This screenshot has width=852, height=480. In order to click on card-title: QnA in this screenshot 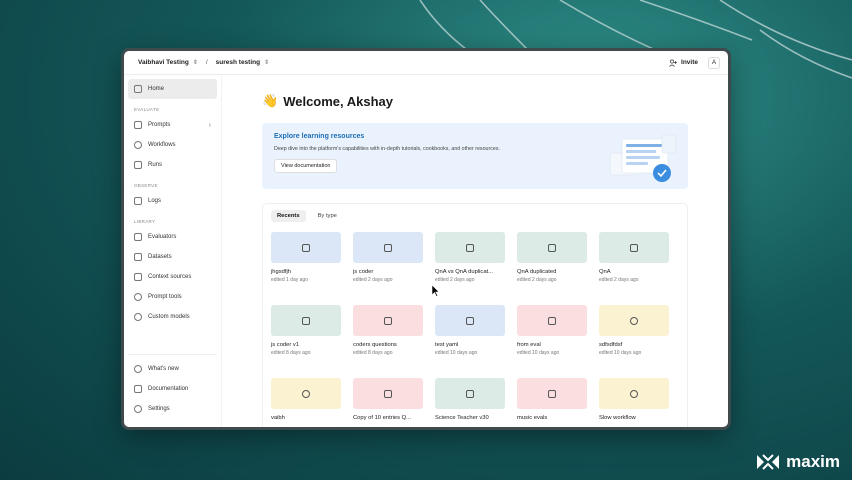, I will do `click(605, 272)`.